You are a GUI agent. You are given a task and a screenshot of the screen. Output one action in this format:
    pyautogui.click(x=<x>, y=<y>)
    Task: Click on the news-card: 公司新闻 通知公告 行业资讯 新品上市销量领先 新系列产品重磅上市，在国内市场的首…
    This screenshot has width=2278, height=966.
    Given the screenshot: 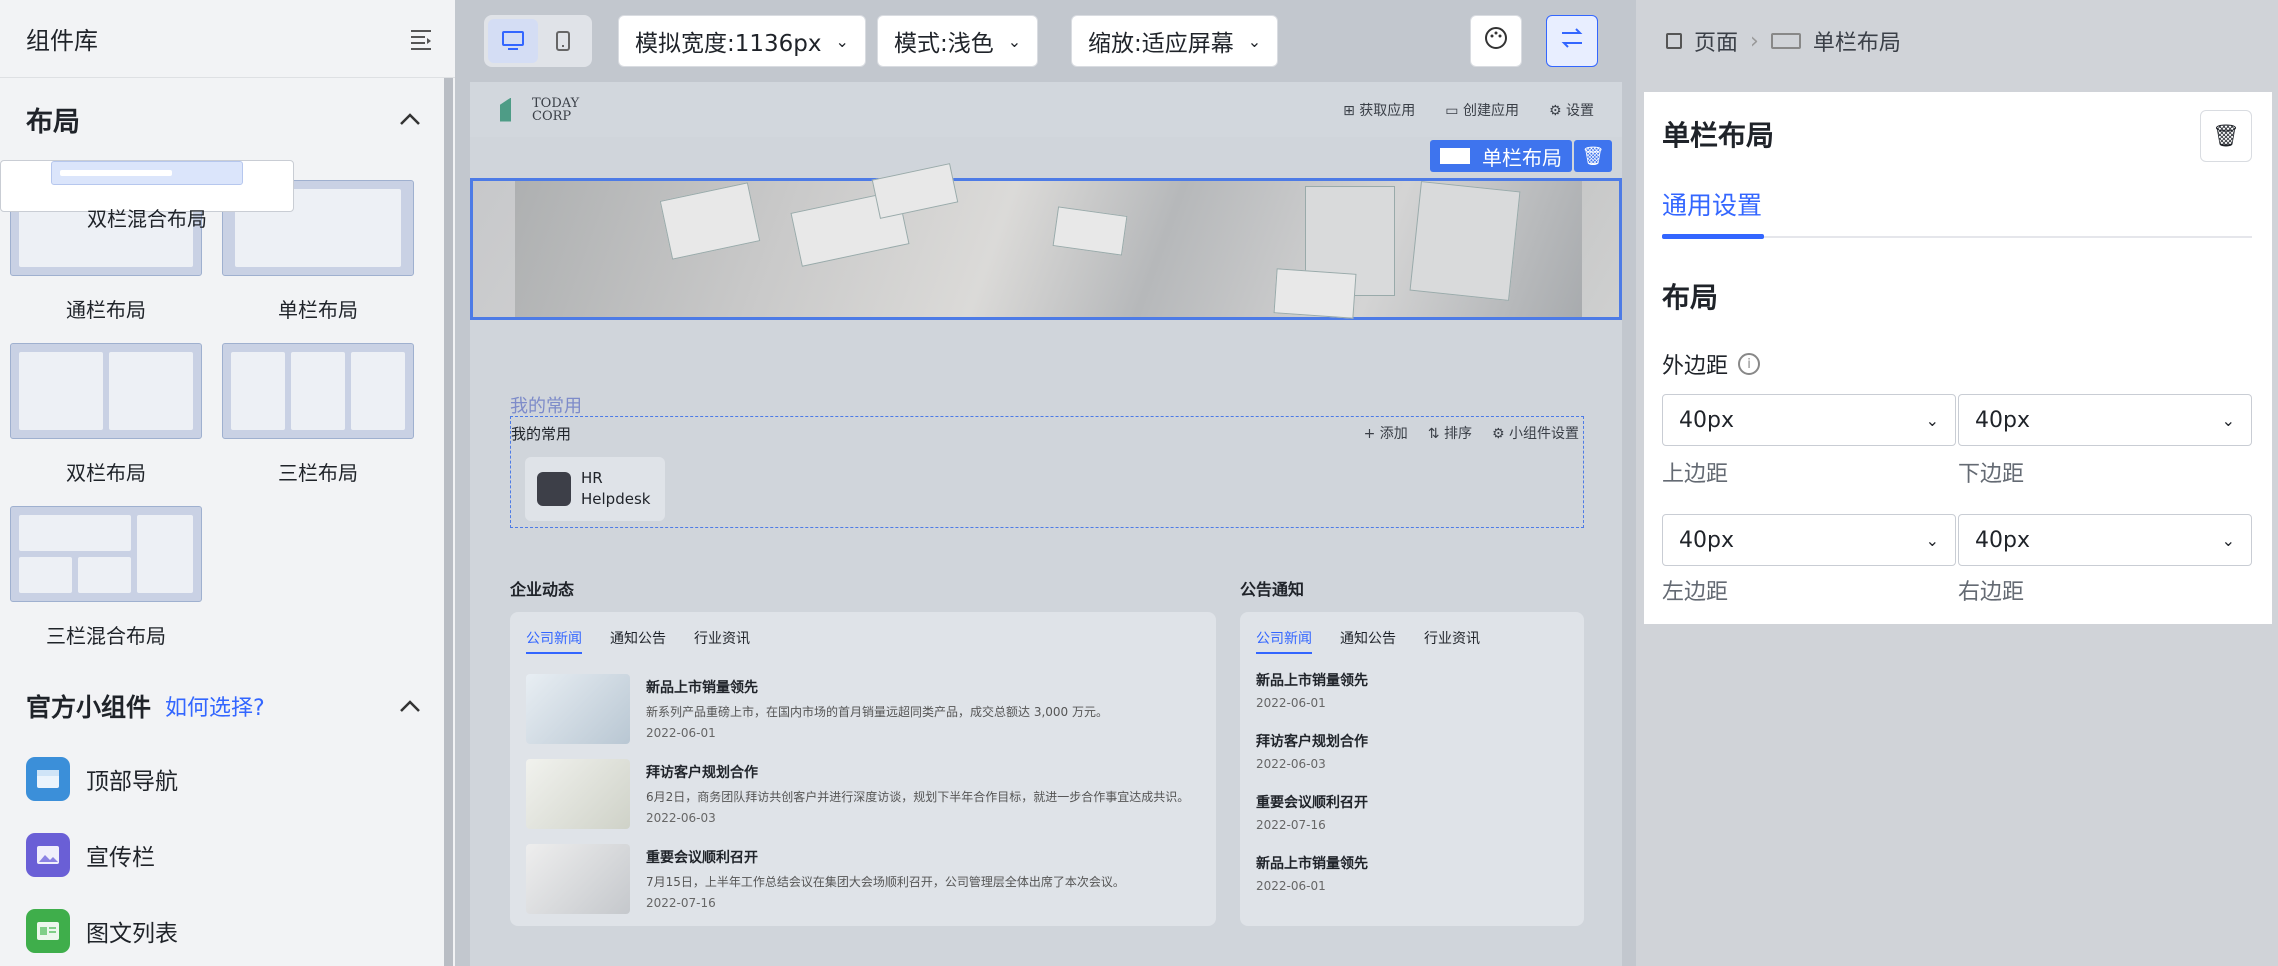 What is the action you would take?
    pyautogui.click(x=863, y=769)
    